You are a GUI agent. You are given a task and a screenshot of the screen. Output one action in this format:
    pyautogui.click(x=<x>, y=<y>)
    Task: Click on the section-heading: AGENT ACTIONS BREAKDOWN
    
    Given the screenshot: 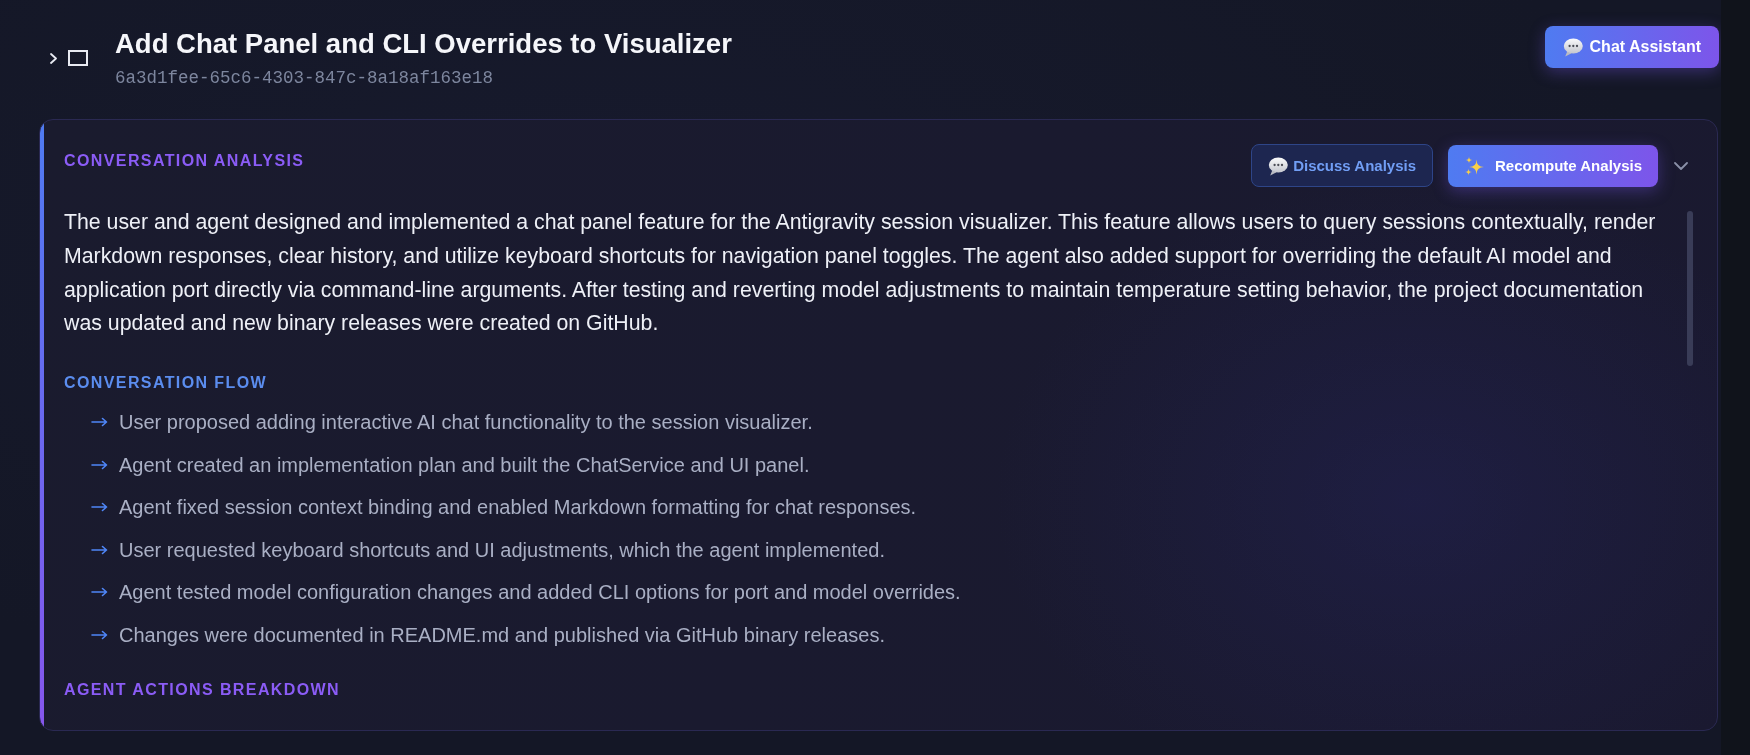 What is the action you would take?
    pyautogui.click(x=203, y=689)
    